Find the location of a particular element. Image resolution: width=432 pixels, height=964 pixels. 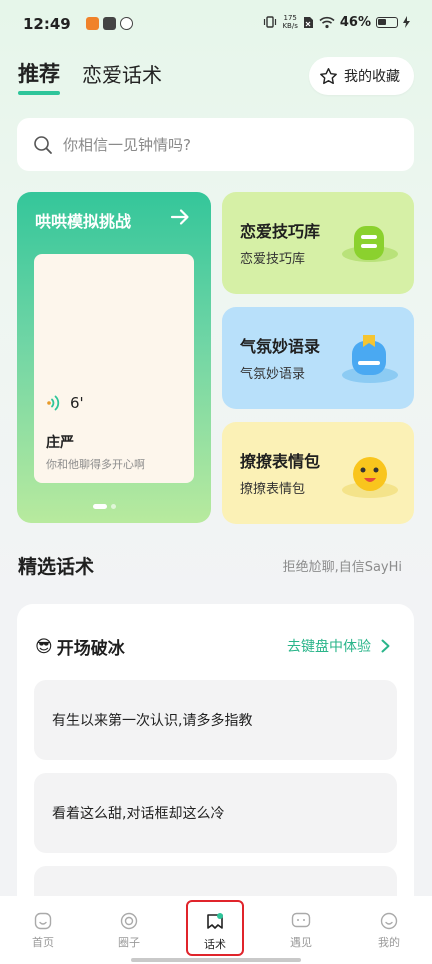

challenge-title: 哄哄模拟挑战 is located at coordinates (83, 221).